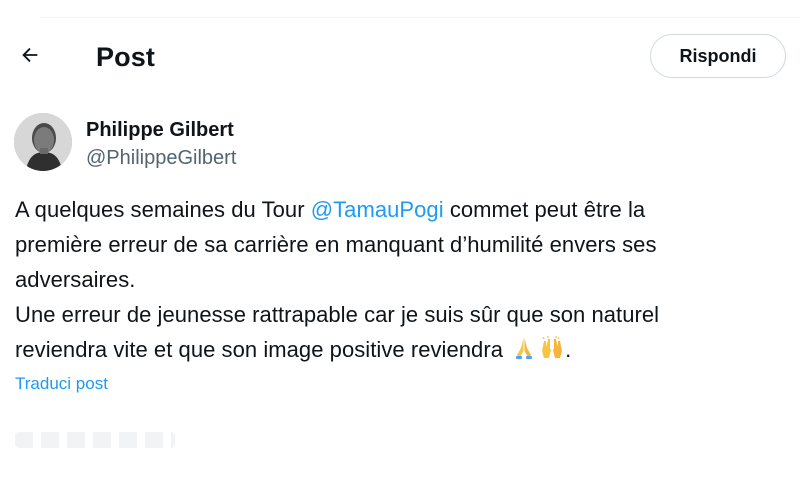  I want to click on raising-hands-emoji, so click(552, 348).